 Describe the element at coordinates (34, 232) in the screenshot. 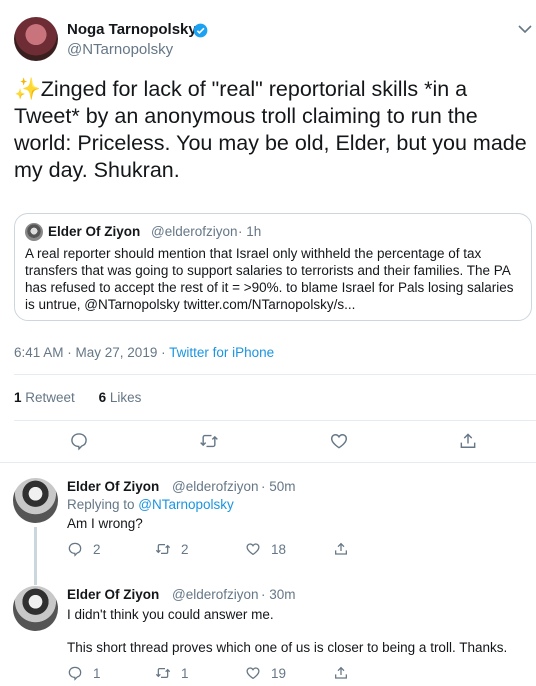

I see `quote-avatar` at that location.